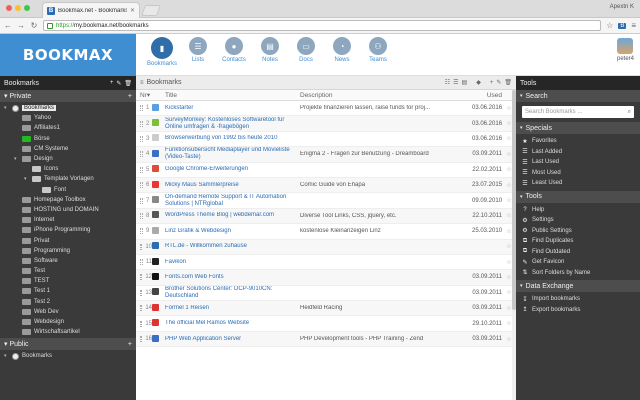  Describe the element at coordinates (578, 299) in the screenshot. I see `tool-item: ↧ Import bookmarks` at that location.